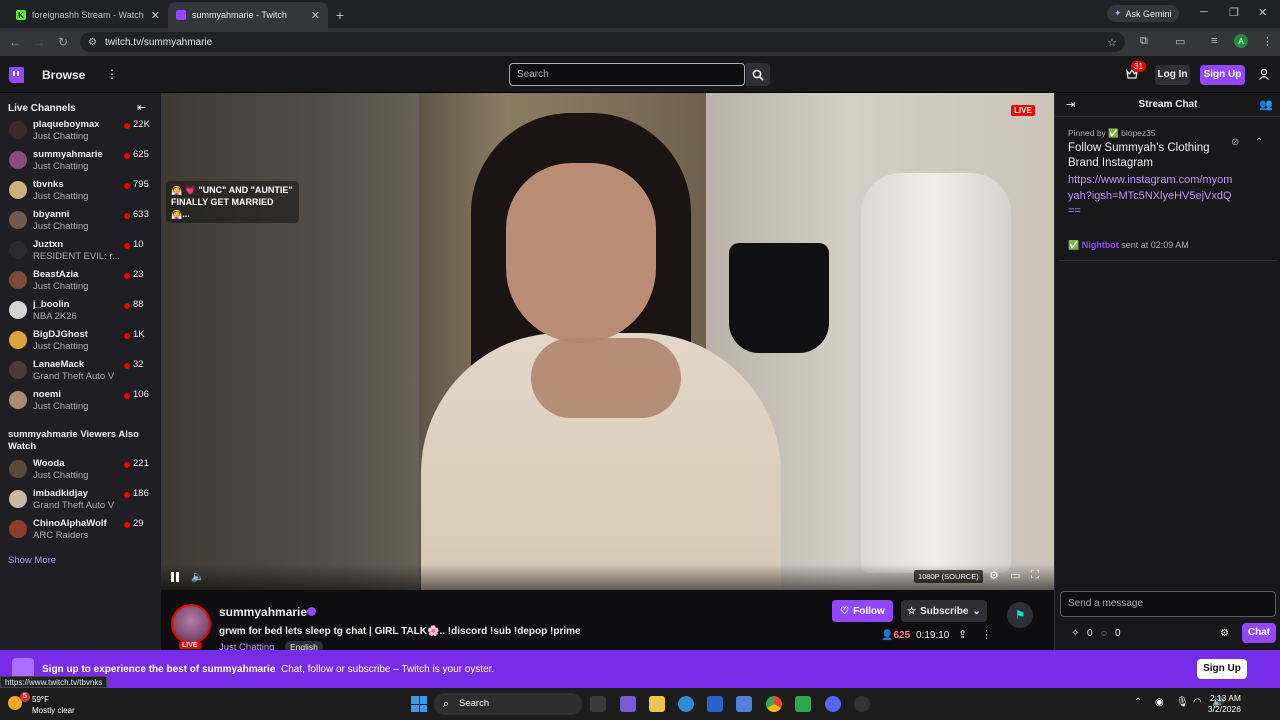  Describe the element at coordinates (1259, 633) in the screenshot. I see `chat-send-button: Chat` at that location.